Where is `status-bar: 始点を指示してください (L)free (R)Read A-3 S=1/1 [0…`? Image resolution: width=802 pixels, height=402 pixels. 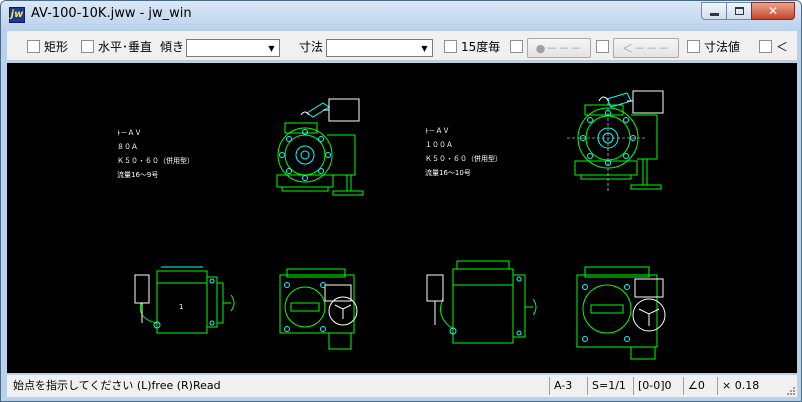 status-bar: 始点を指示してください (L)free (R)Read A-3 S=1/1 [0… is located at coordinates (402, 386).